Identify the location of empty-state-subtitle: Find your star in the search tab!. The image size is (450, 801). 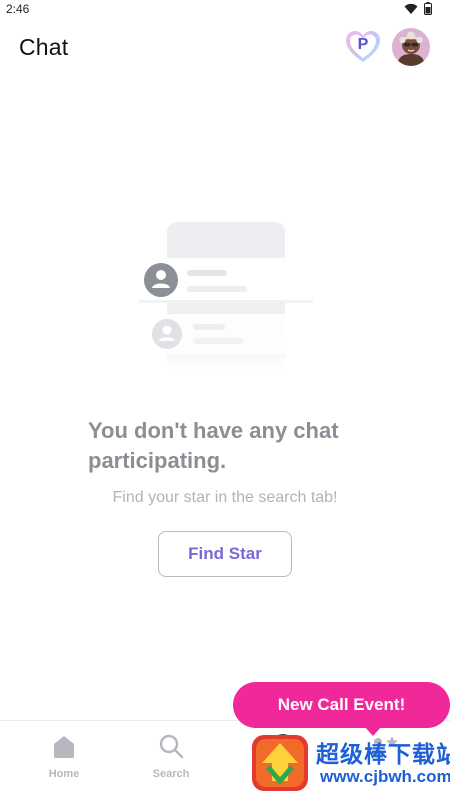
(225, 497).